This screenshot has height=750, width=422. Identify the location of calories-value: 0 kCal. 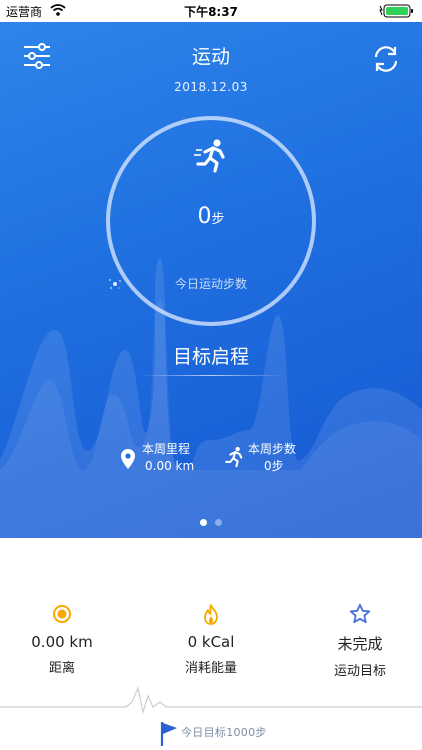
(211, 642).